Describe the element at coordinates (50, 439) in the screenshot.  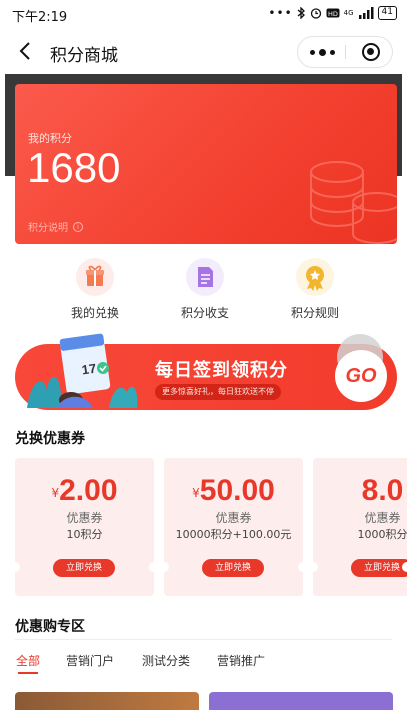
I see `coupons-section-title: 兑换优惠券` at that location.